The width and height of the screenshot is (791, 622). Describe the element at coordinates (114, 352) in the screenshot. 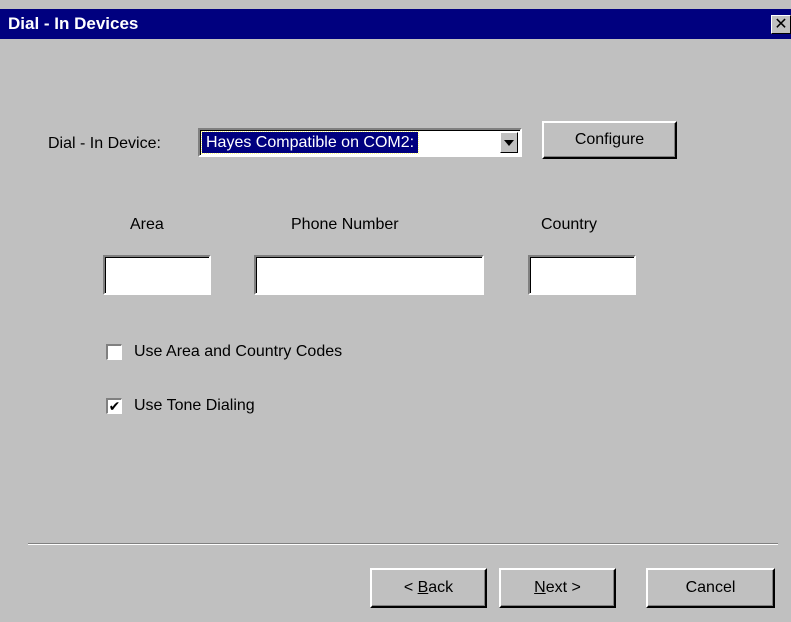

I see `use-area-country-codes-checkbox` at that location.